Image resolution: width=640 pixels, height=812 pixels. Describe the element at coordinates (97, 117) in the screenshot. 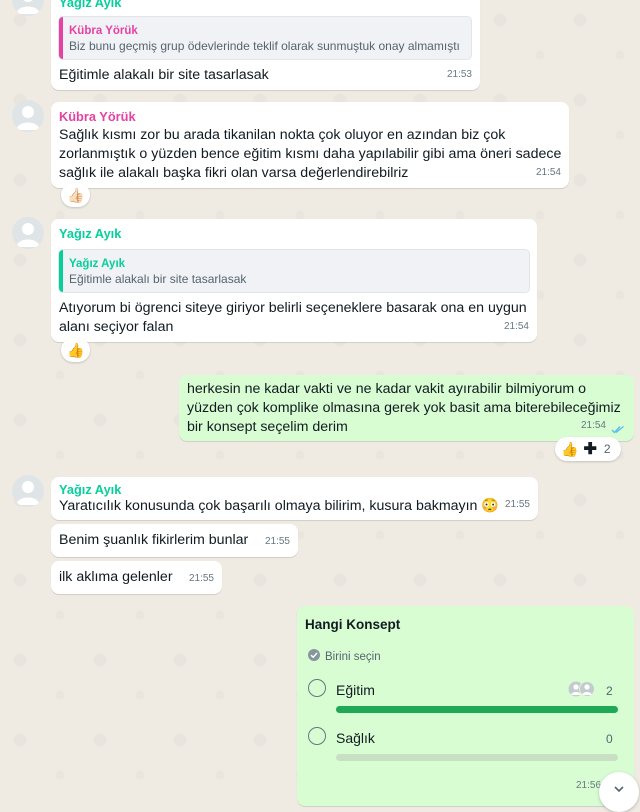

I see `sender-name: Kübra Yörük` at that location.